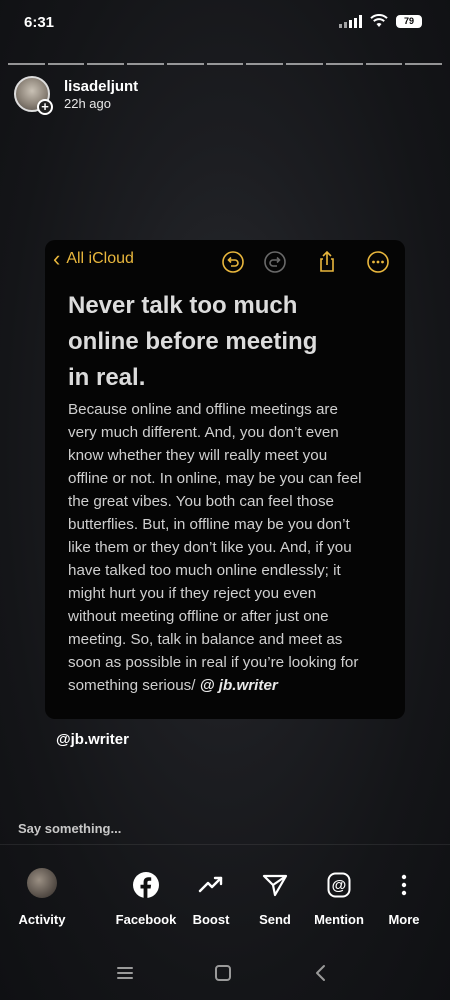 Image resolution: width=450 pixels, height=1000 pixels. I want to click on redo-icon, so click(275, 262).